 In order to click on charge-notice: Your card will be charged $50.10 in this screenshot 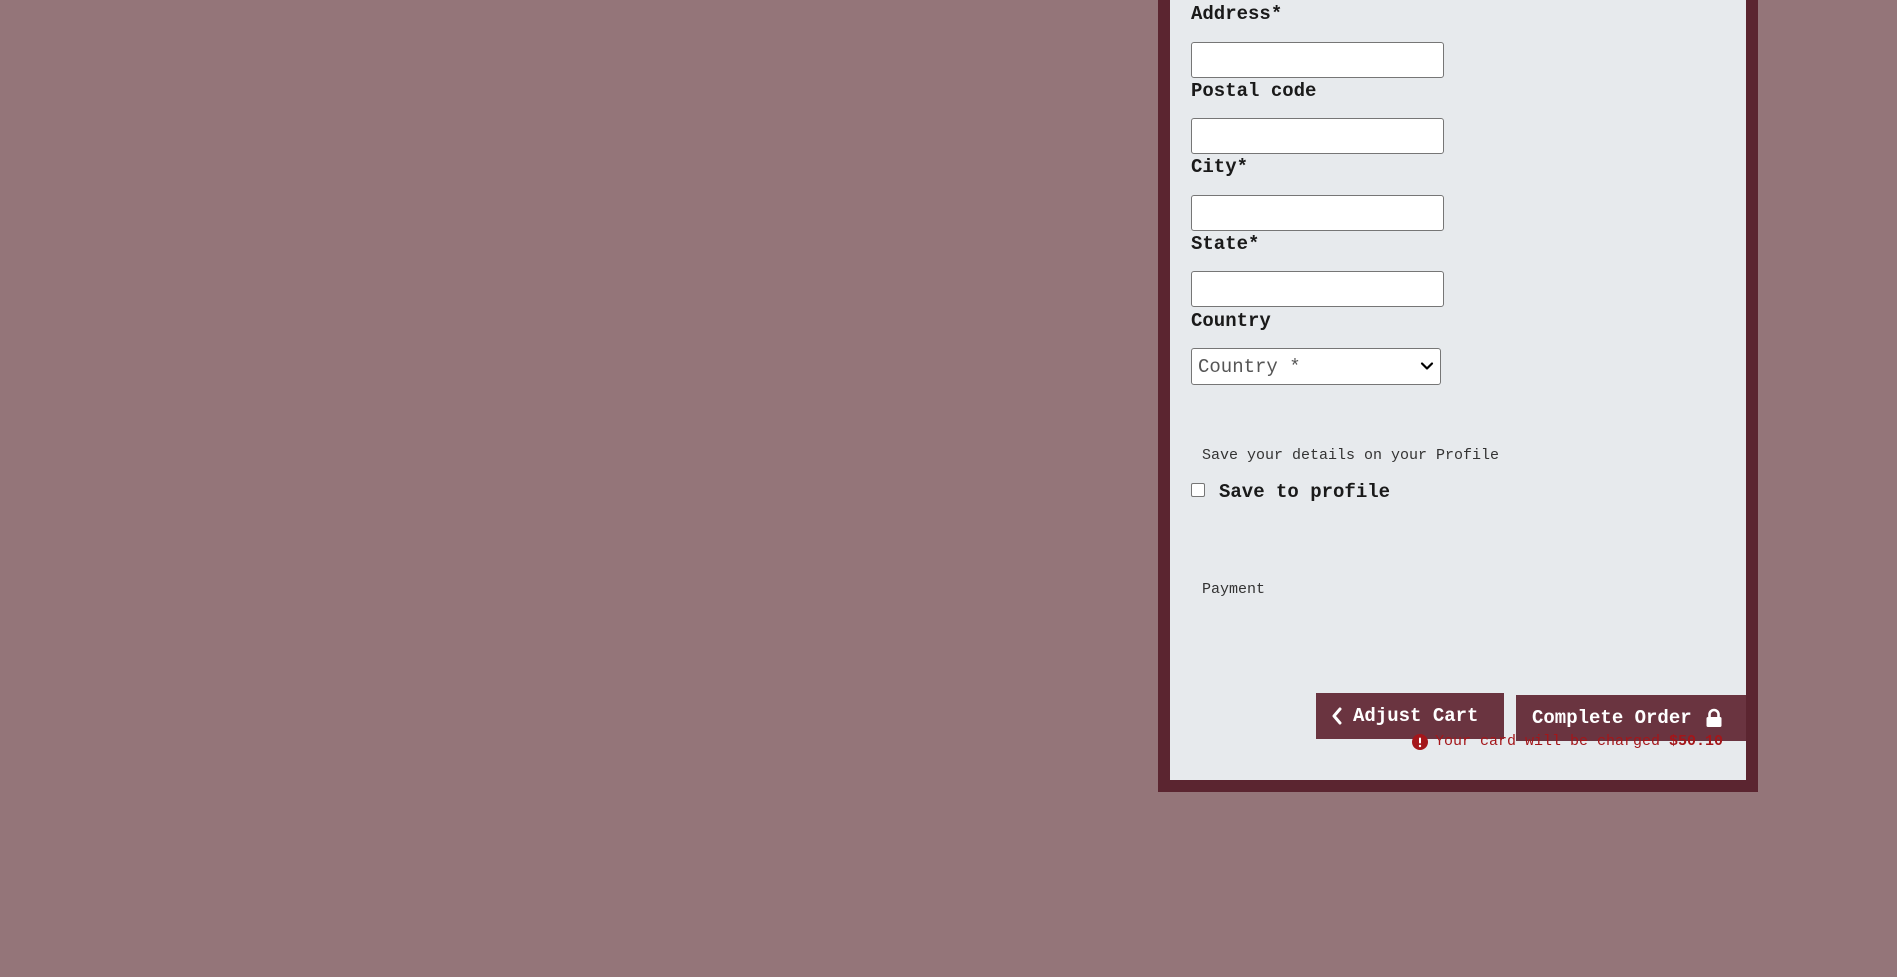, I will do `click(1567, 741)`.